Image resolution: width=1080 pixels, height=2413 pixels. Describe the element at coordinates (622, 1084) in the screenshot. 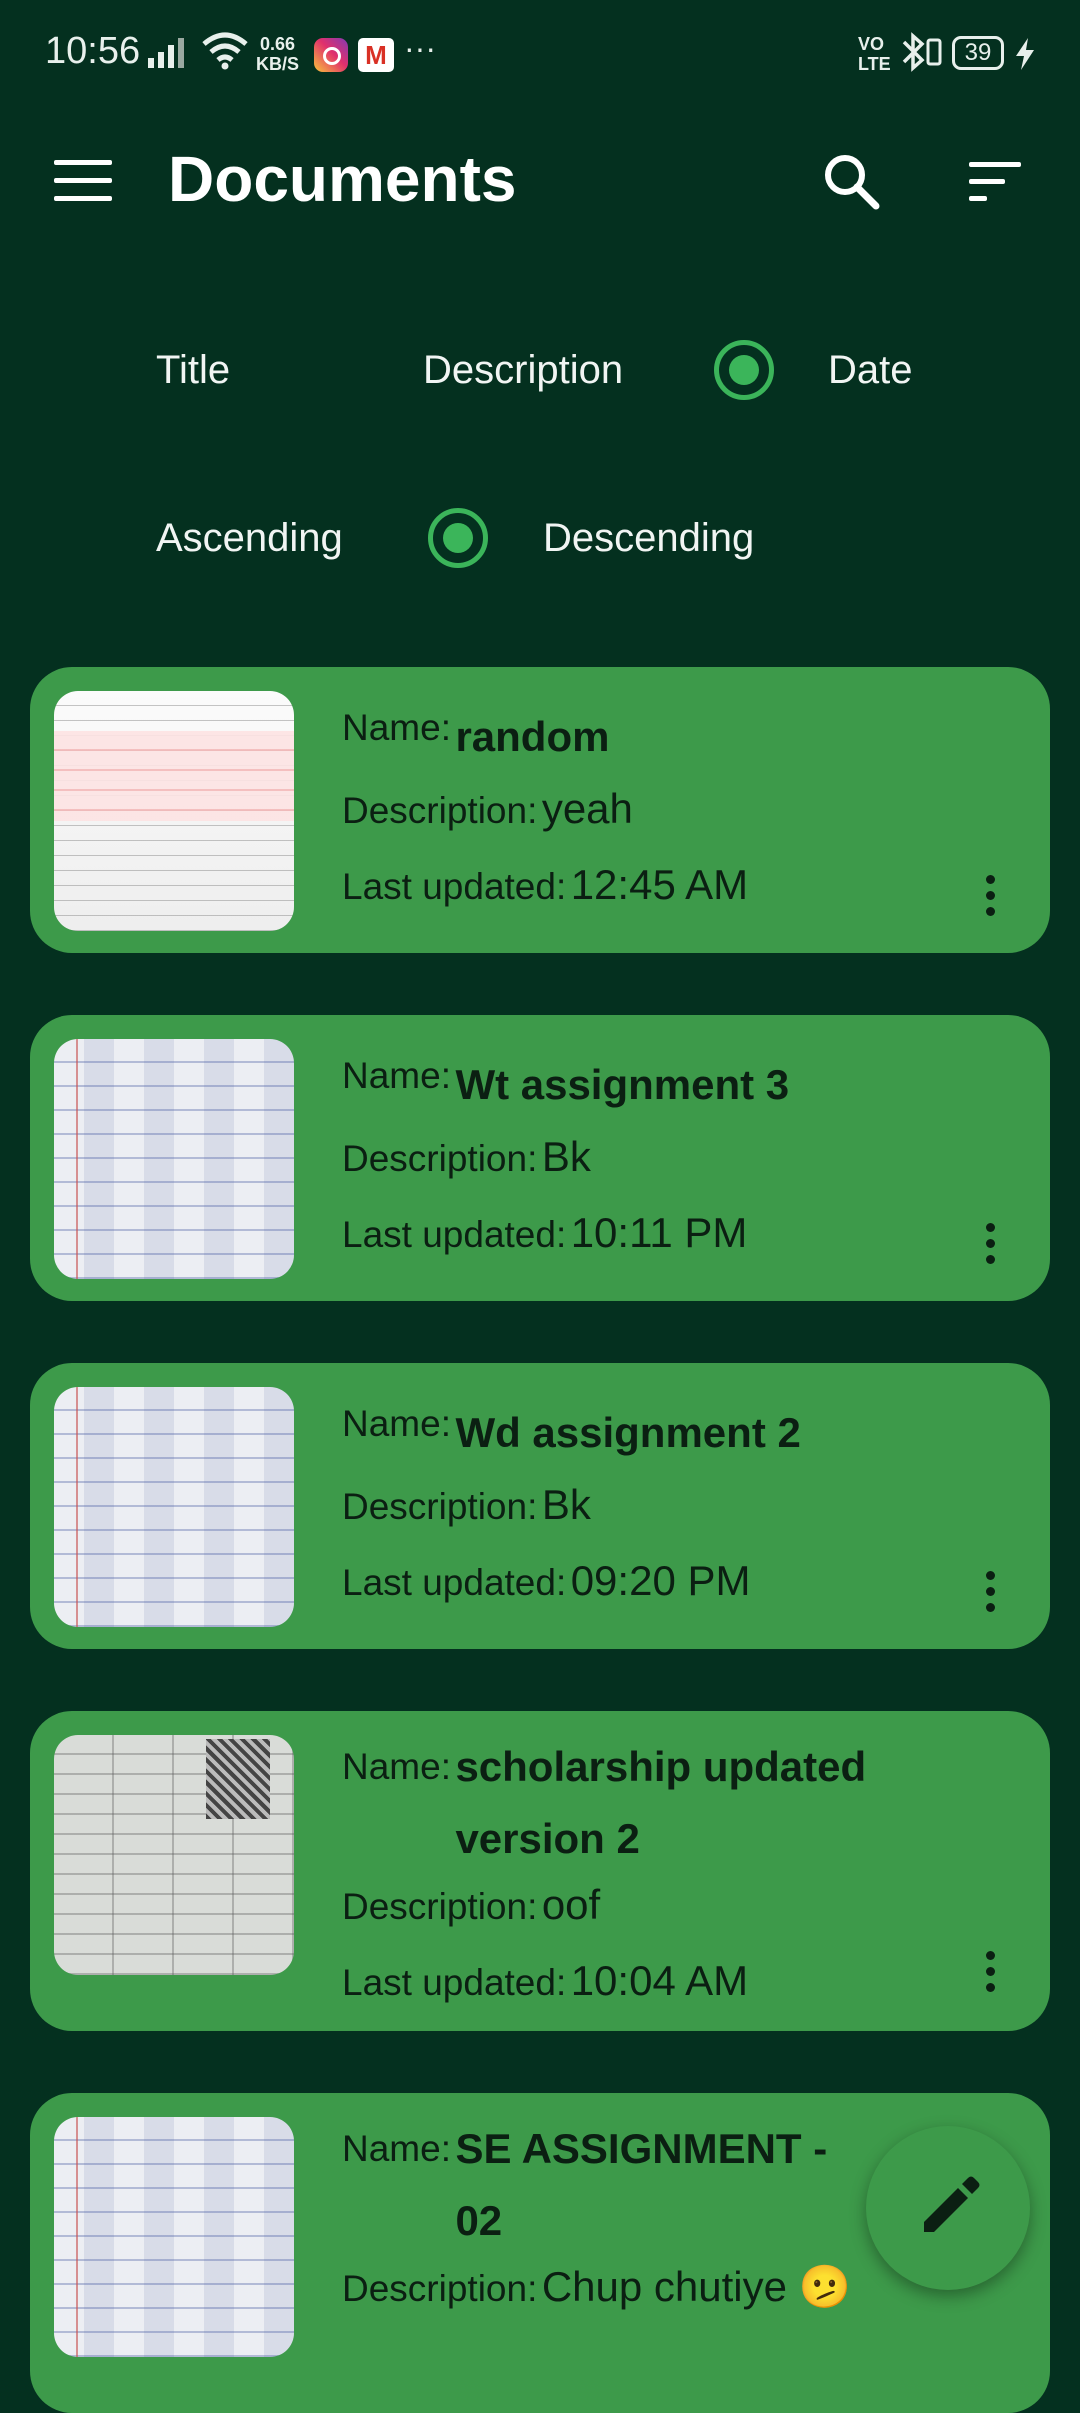

I see `document-name: Wt assignment 3` at that location.